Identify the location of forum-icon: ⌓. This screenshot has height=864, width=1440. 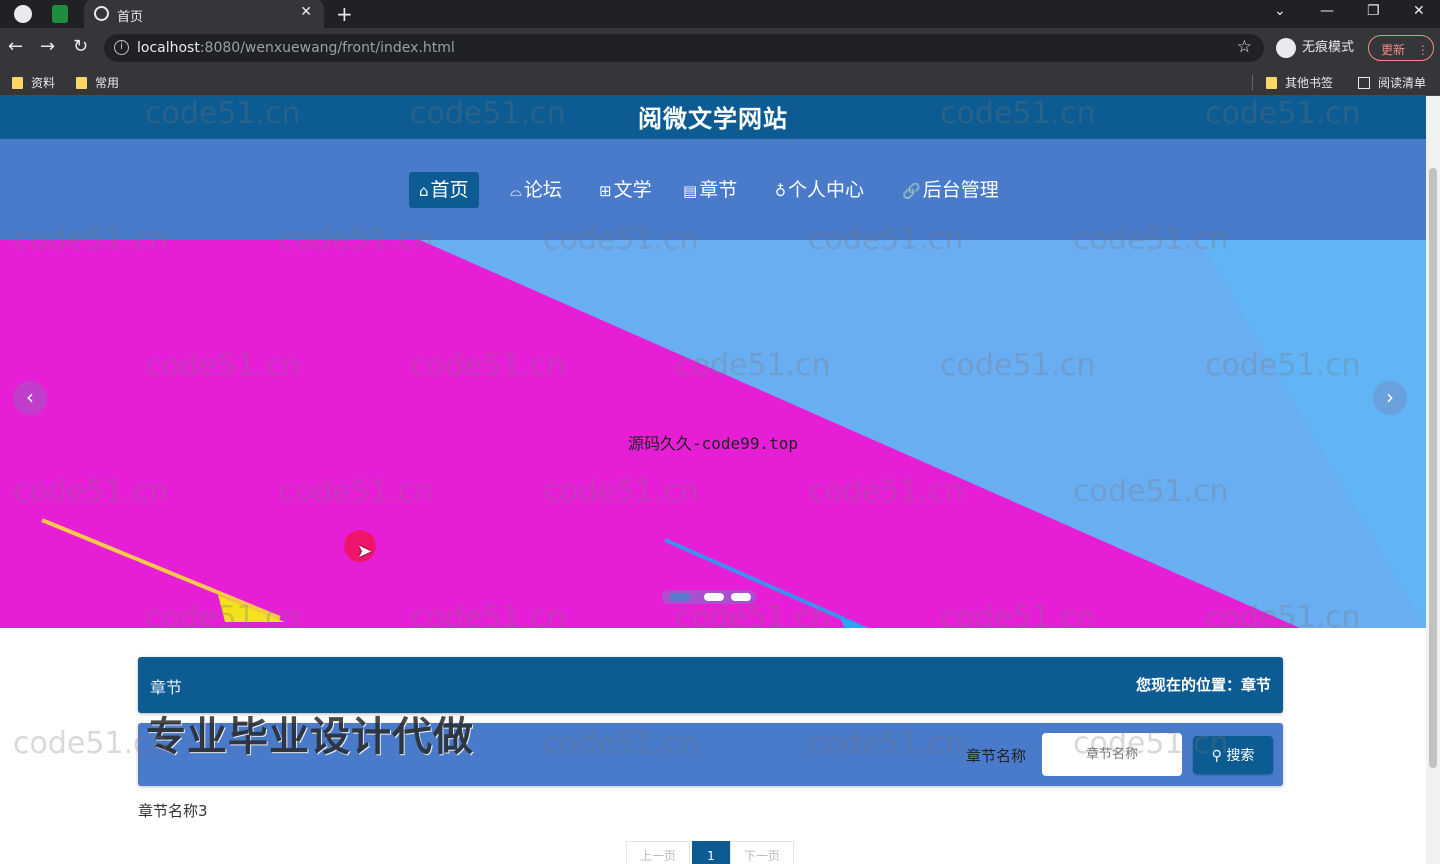
(516, 191).